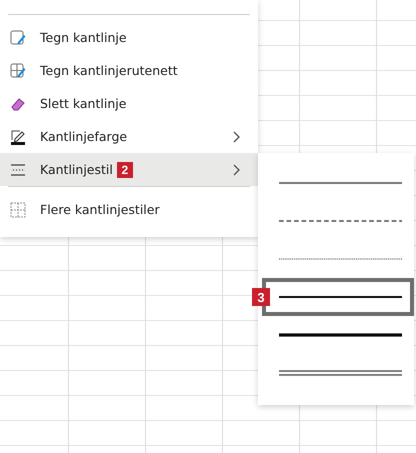 The image size is (416, 453). I want to click on menu-item: Tegn kantlinjerutenett, so click(129, 70).